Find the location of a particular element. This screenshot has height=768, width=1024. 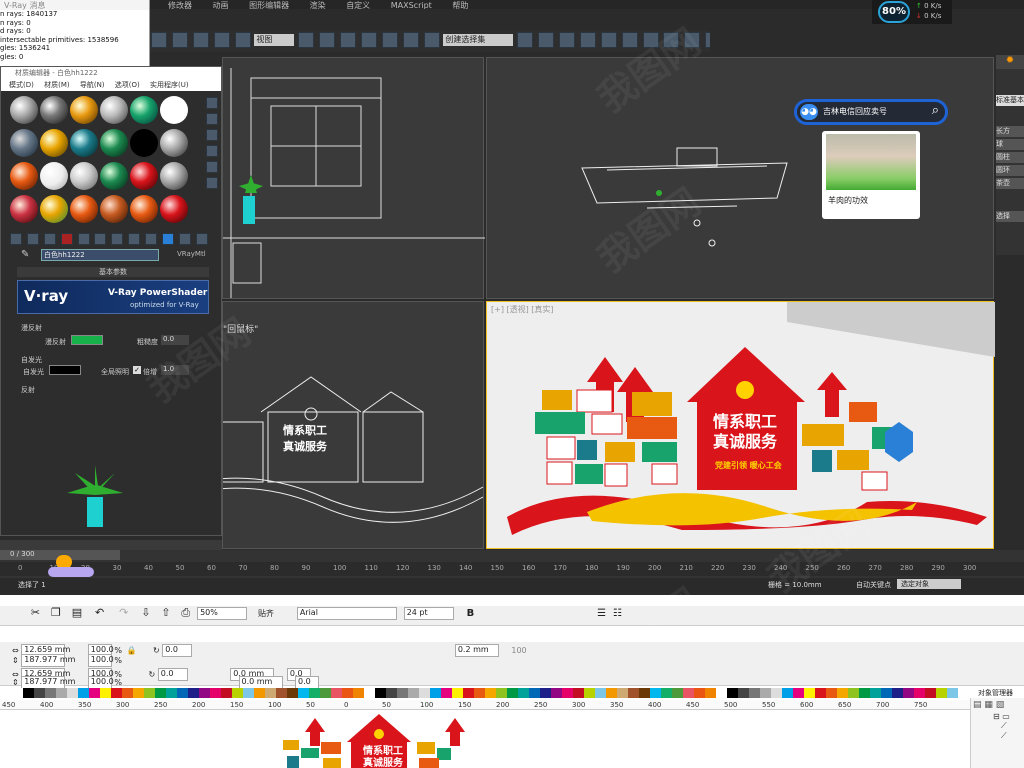

menu-item: 自定义 is located at coordinates (358, 5).